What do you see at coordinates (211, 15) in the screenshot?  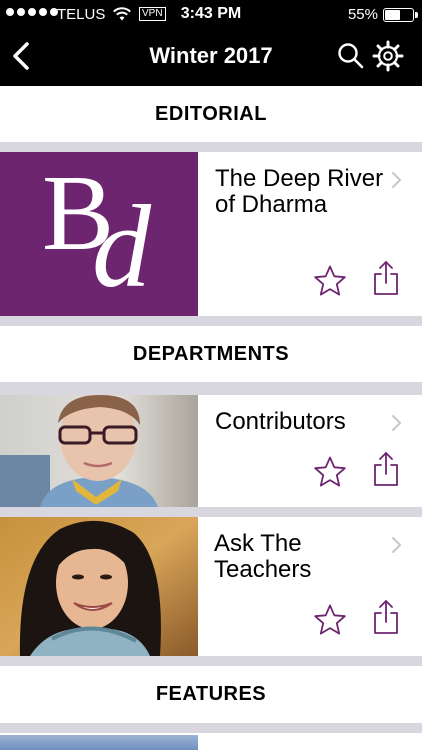 I see `status-bar: TELUS VPN 3:43 PM 55%` at bounding box center [211, 15].